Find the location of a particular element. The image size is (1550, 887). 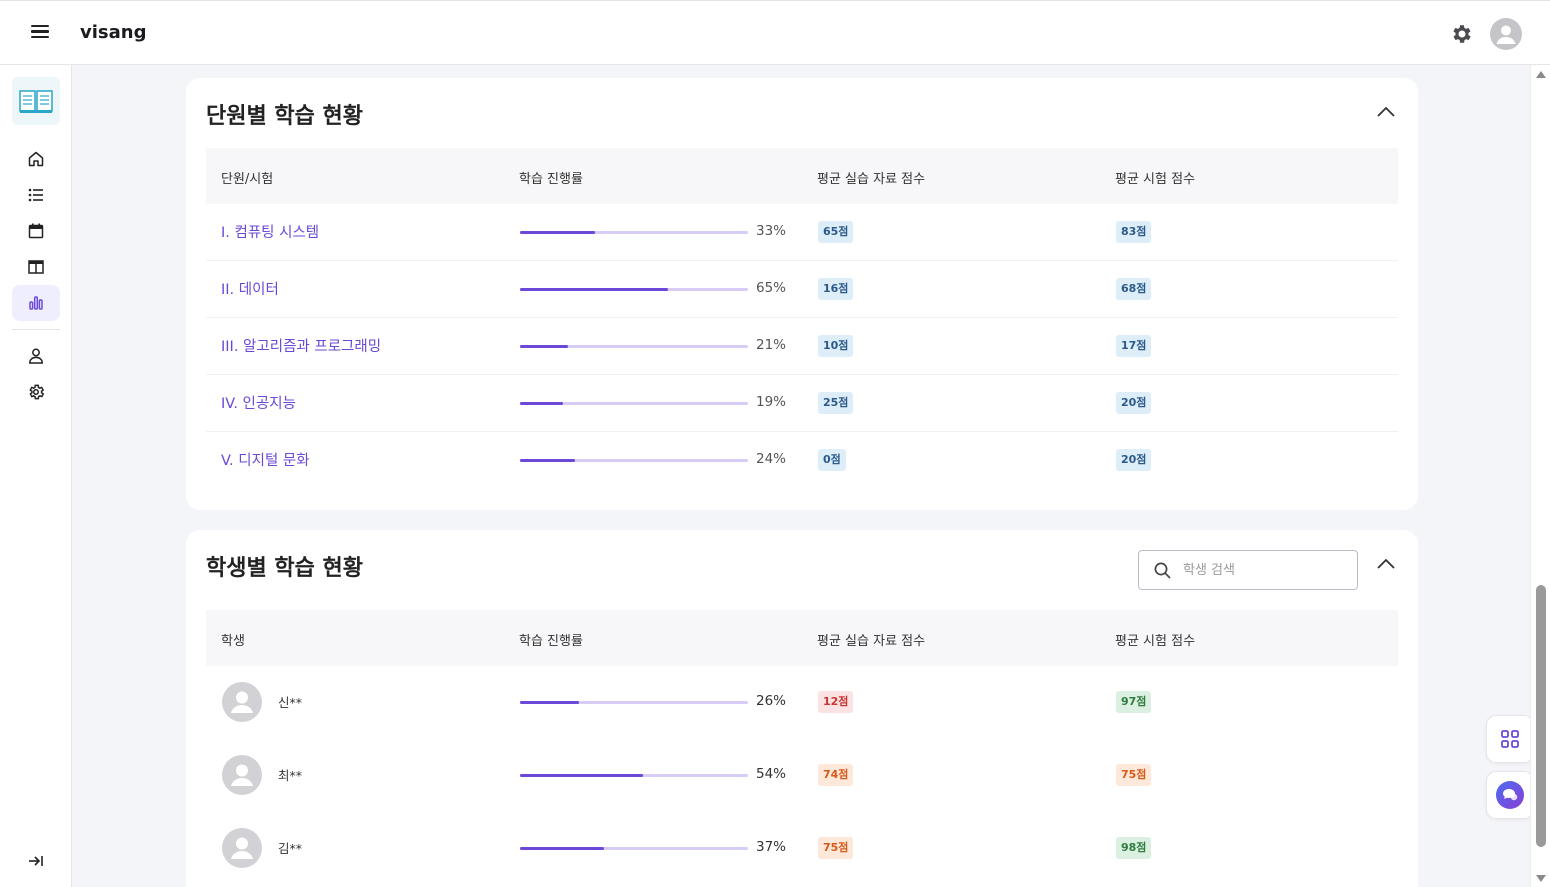

exam-score-badge: 97점 is located at coordinates (1134, 702).